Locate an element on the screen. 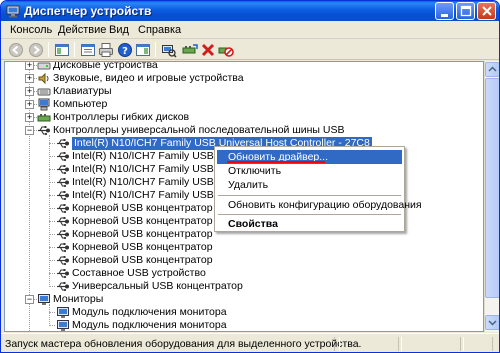 This screenshot has height=353, width=500. menu-action: Действие is located at coordinates (82, 30).